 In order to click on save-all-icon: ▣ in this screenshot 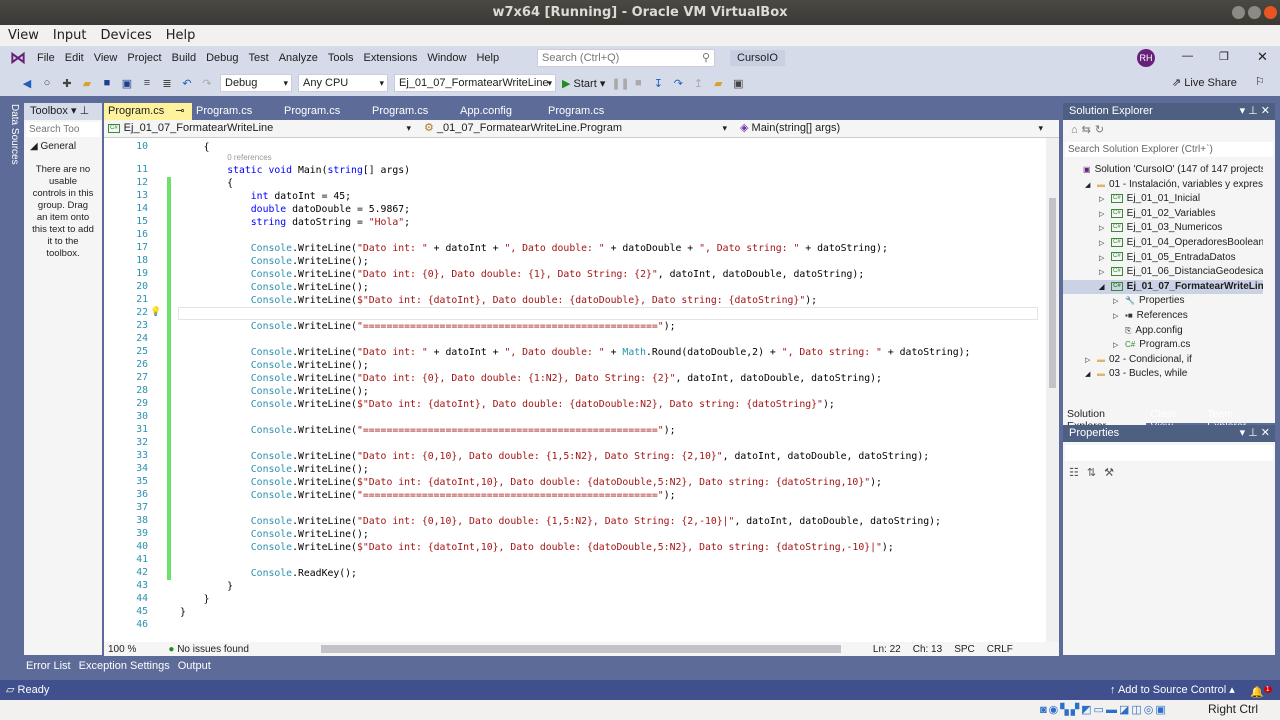, I will do `click(127, 83)`.